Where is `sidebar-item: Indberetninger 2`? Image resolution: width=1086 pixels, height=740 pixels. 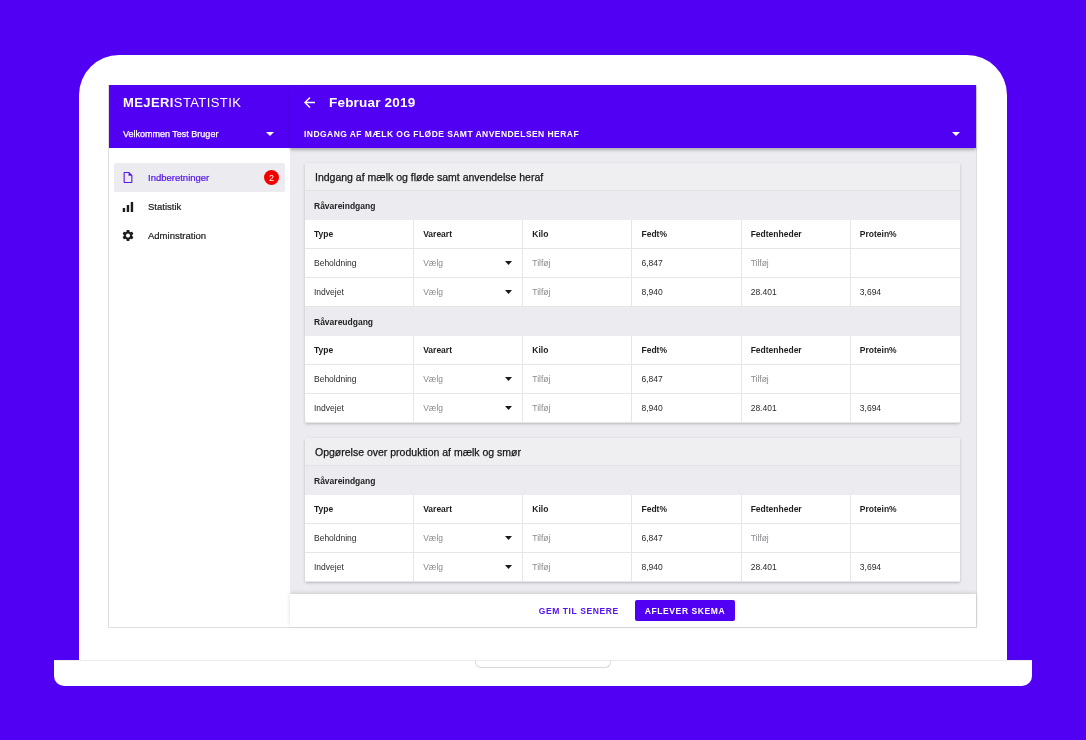 sidebar-item: Indberetninger 2 is located at coordinates (199, 177).